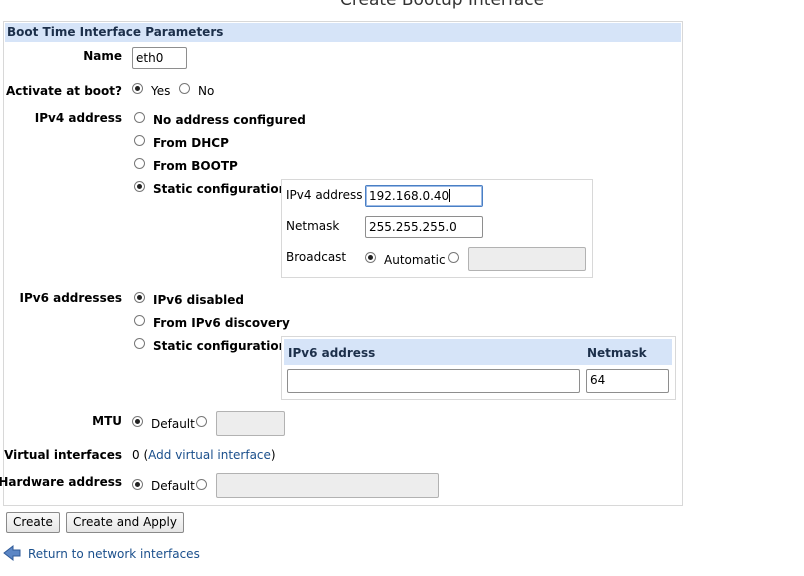 The width and height of the screenshot is (804, 576). I want to click on hardware-address-input, so click(327, 485).